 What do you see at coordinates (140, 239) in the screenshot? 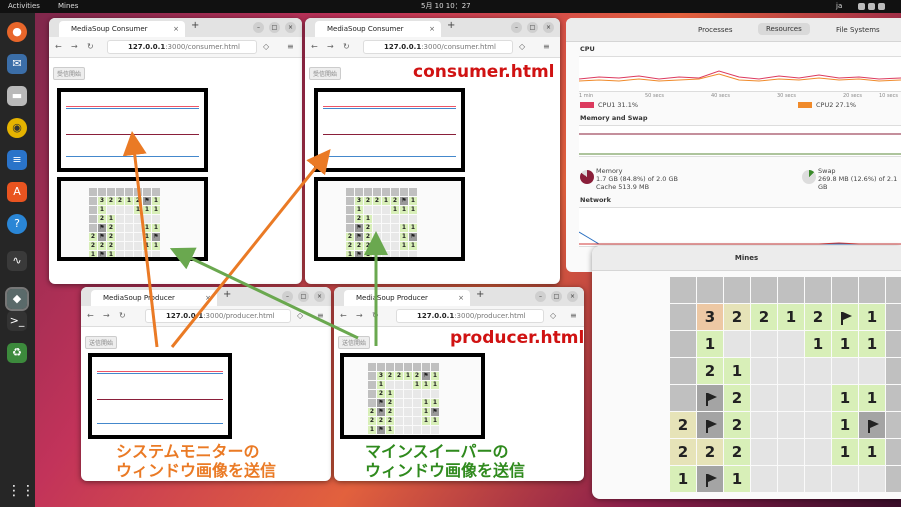
I see `arrow-sysmon-left` at bounding box center [140, 239].